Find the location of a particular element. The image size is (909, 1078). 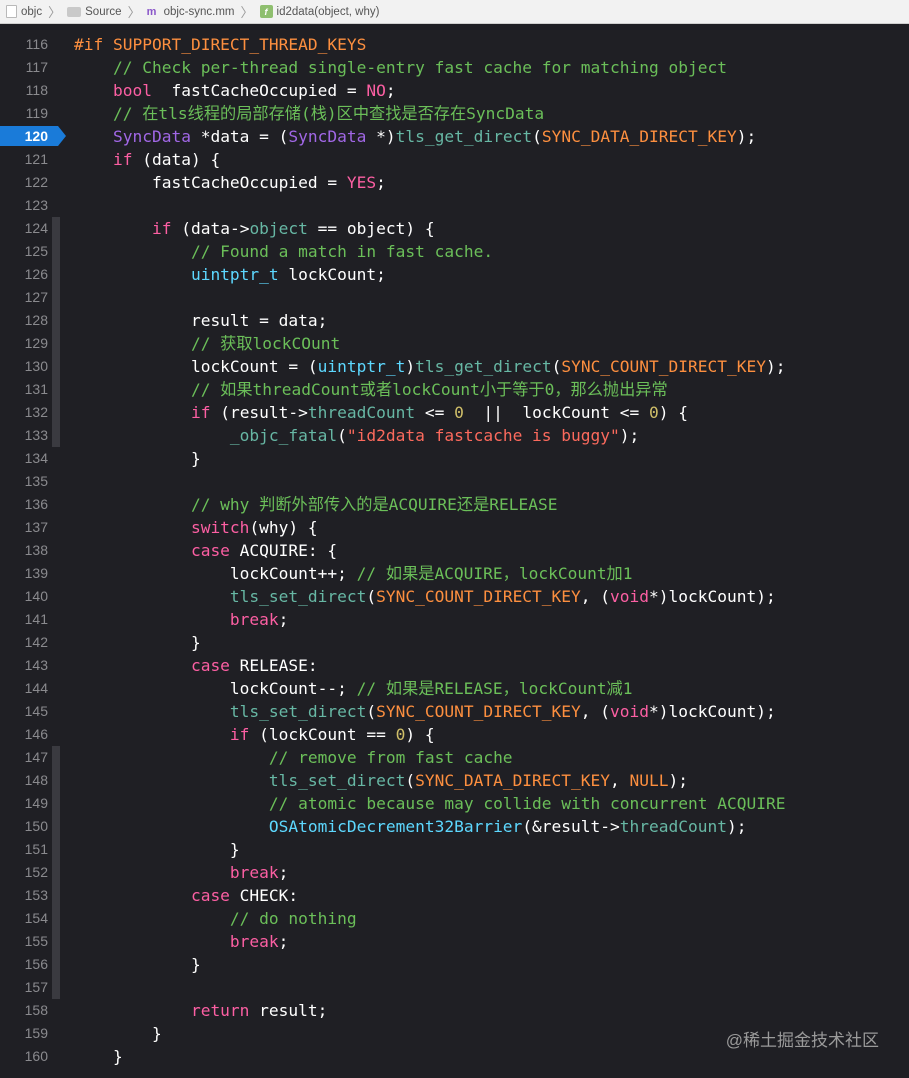

line-number: 128 is located at coordinates (24, 320).